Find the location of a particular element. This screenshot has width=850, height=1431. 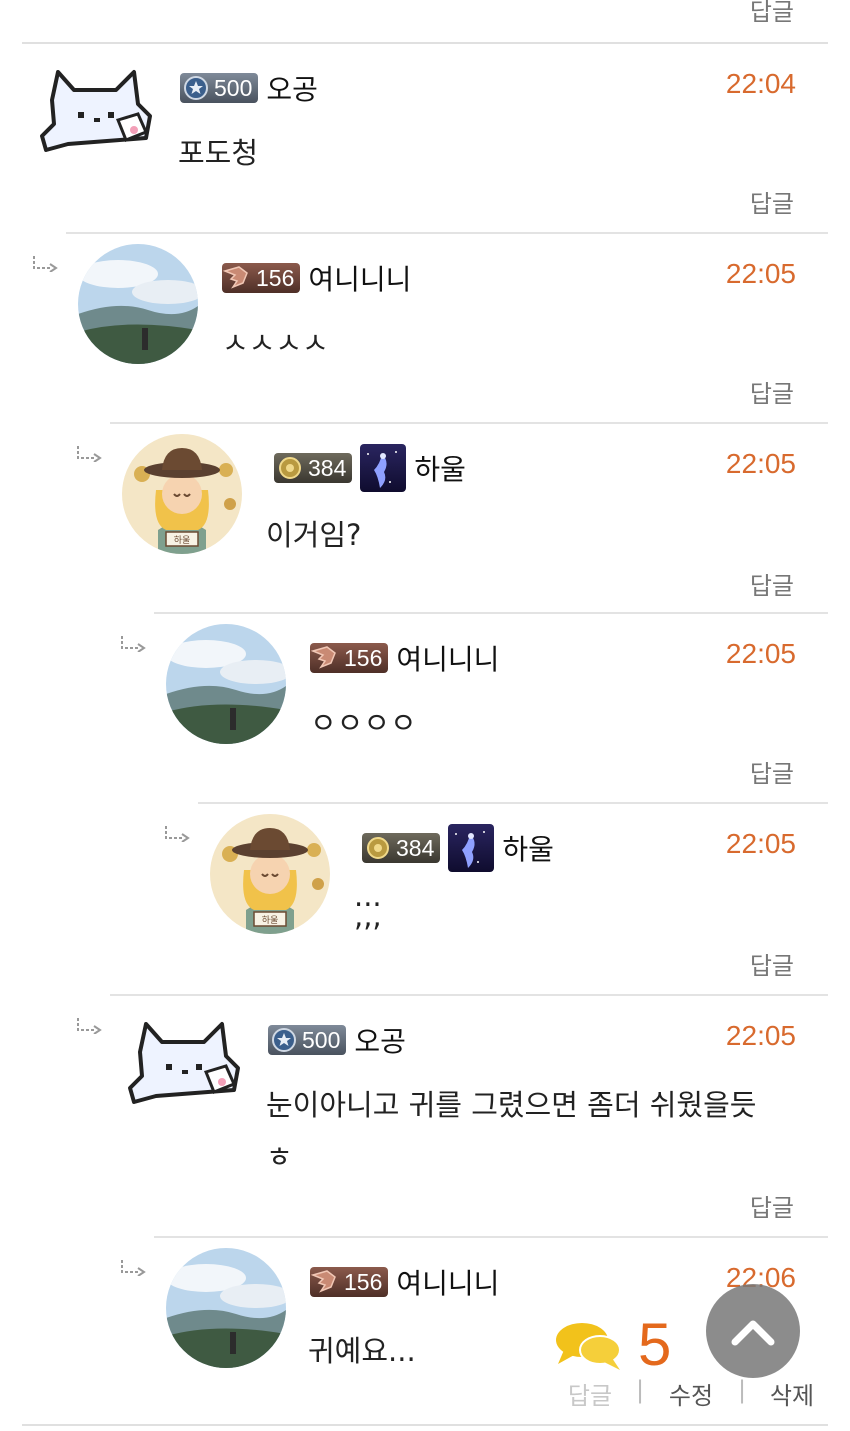

comment: 하울 384 하울 22:05 ... ,,, 답글 is located at coordinates (496, 899).